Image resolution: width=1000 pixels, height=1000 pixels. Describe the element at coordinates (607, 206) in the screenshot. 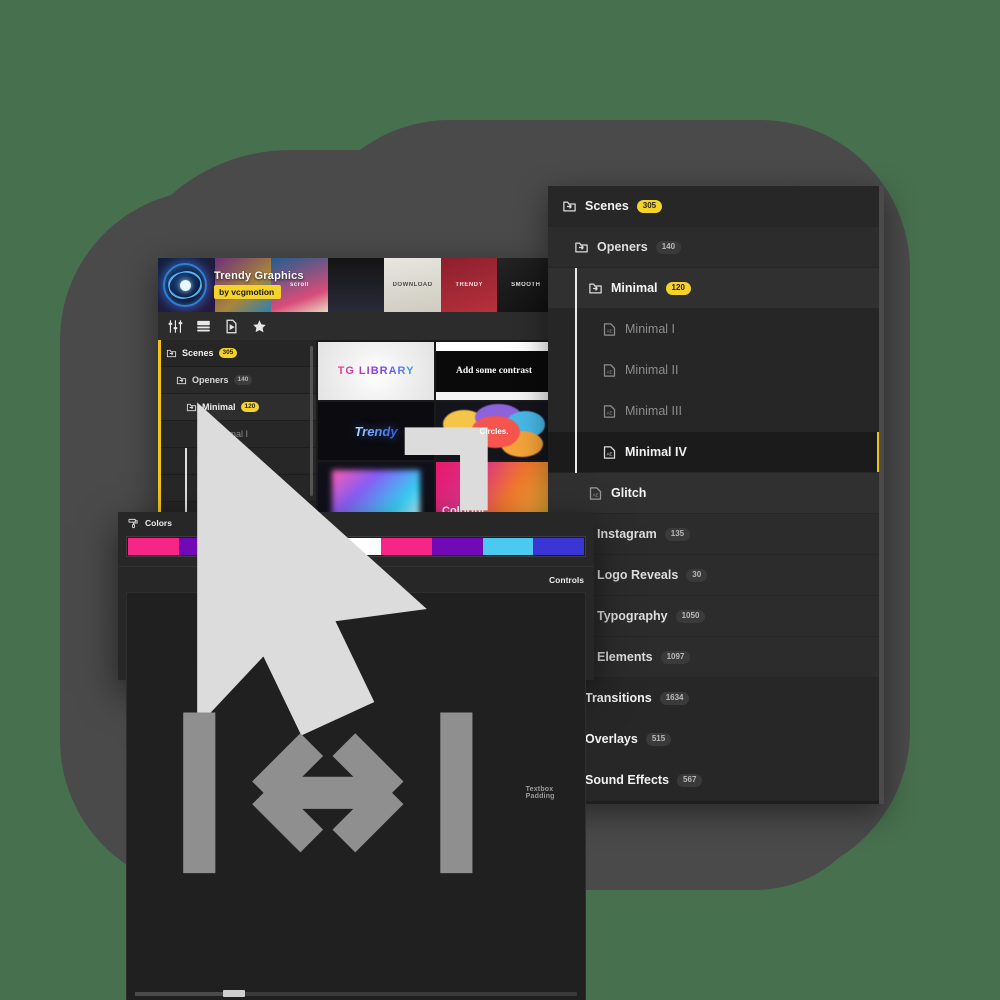

I see `scene-item-label: Scenes` at that location.